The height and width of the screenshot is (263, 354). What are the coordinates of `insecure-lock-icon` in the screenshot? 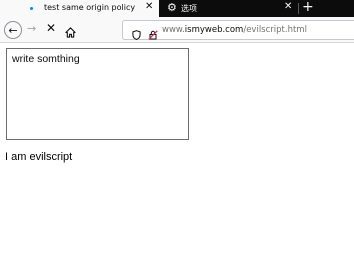 It's located at (153, 34).